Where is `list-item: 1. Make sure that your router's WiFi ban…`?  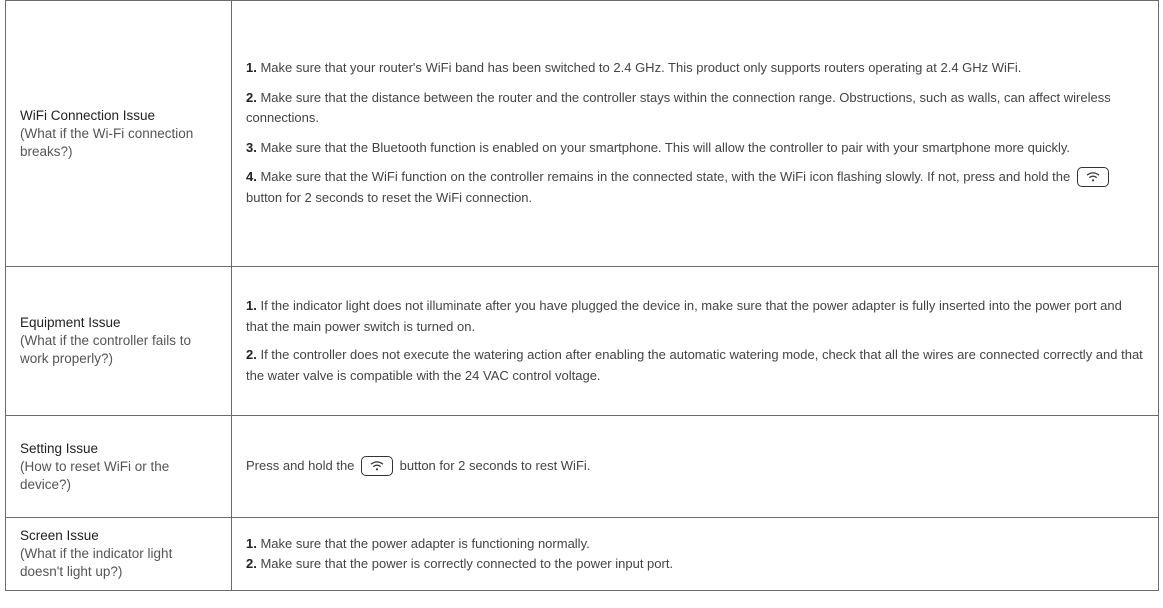 list-item: 1. Make sure that your router's WiFi ban… is located at coordinates (695, 68).